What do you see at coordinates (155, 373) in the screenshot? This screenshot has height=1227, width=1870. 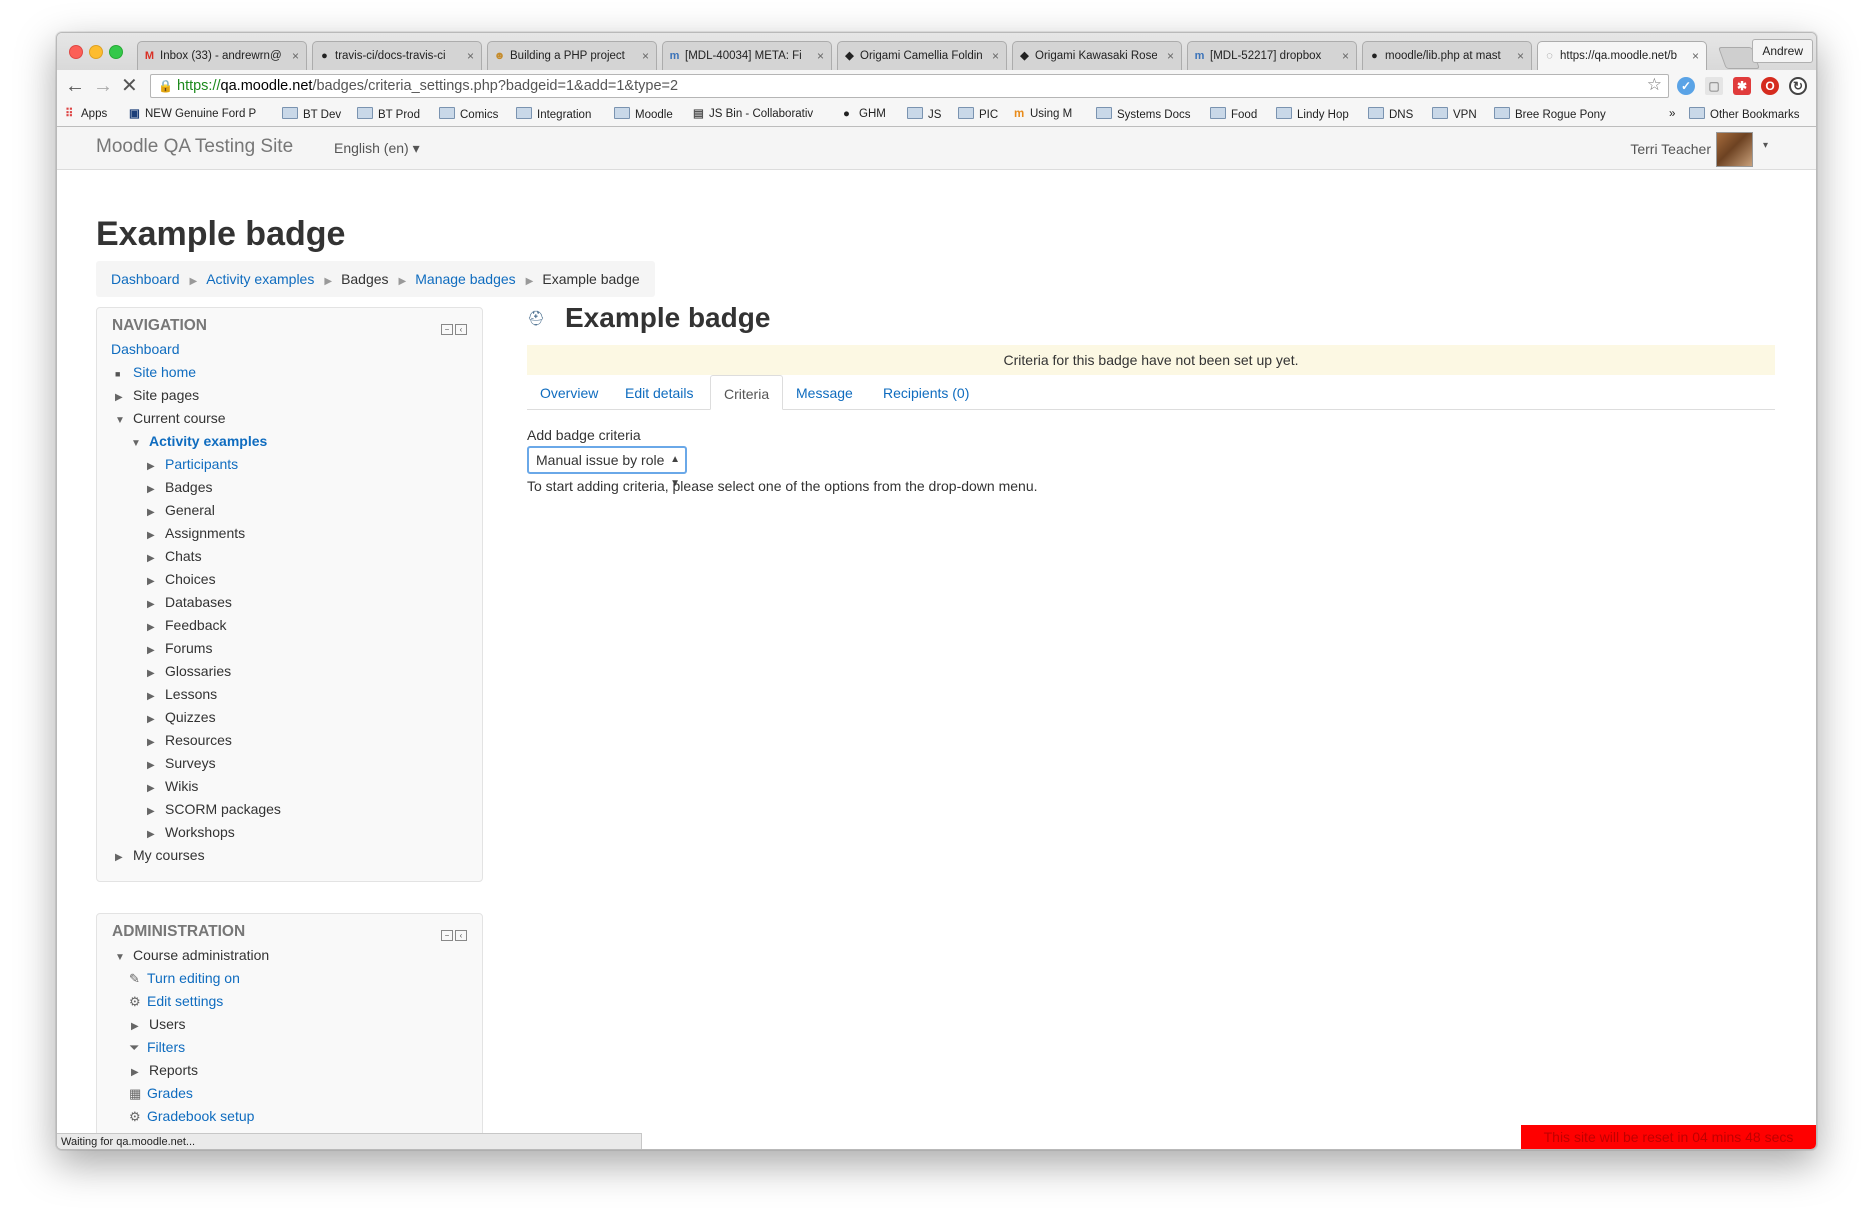 I see `nav-item-site-home: ■ Site home` at bounding box center [155, 373].